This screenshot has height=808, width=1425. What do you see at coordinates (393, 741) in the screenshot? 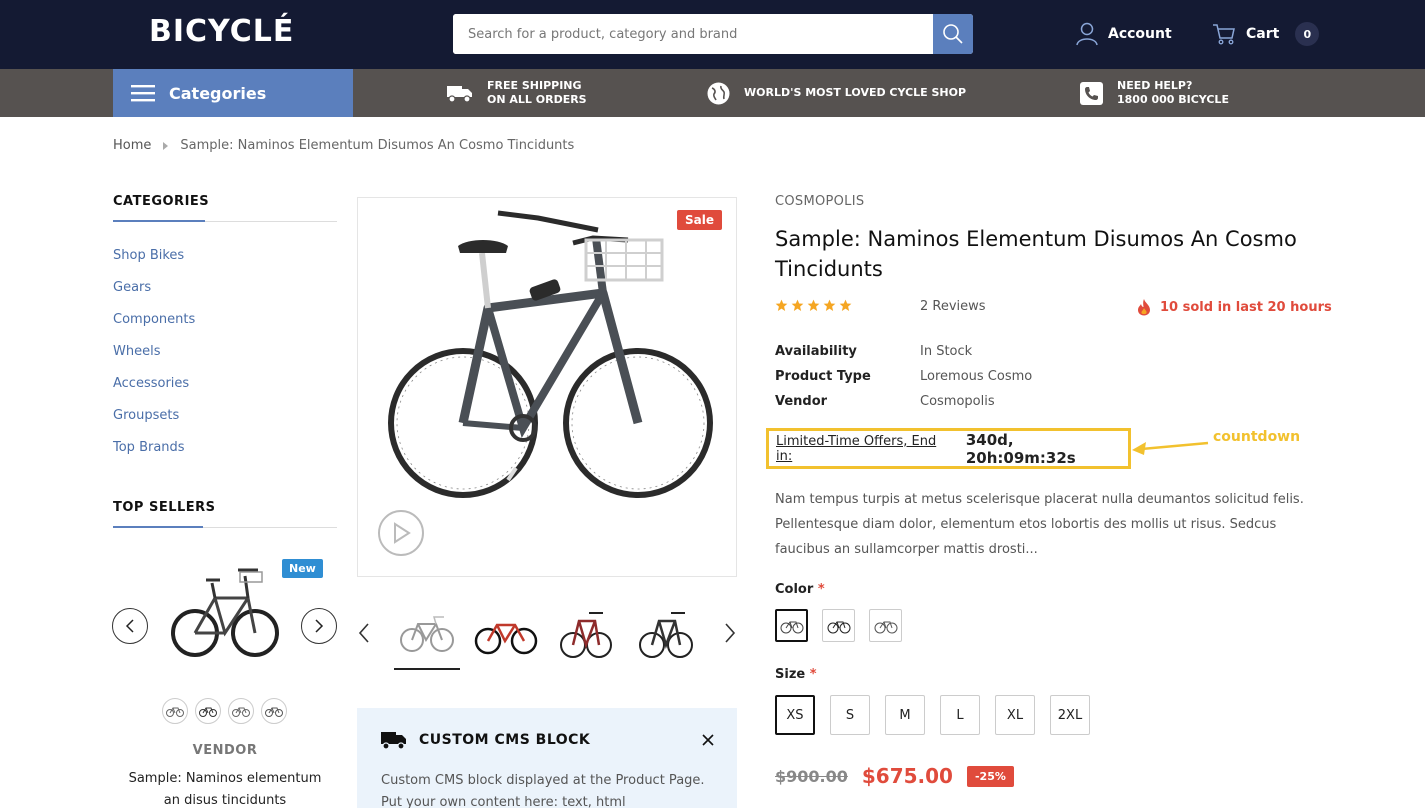
I see `truck-icon` at bounding box center [393, 741].